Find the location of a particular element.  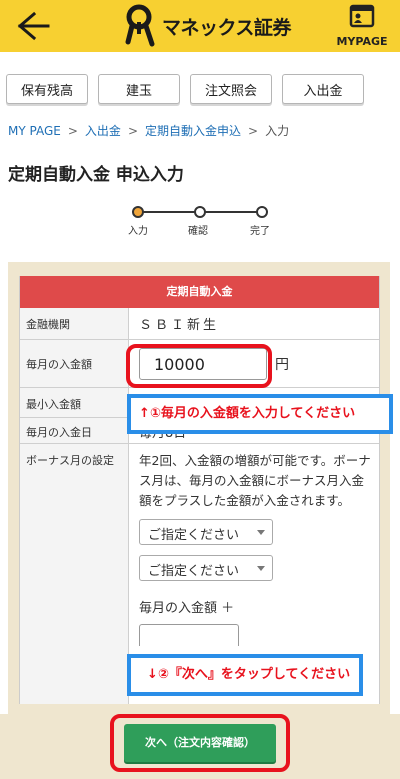

amount-highlight-ring is located at coordinates (199, 366).